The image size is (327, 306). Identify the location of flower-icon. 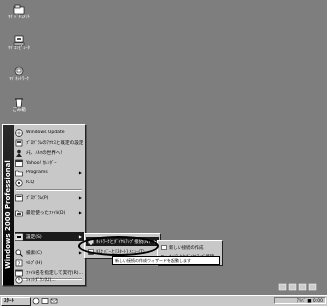
(19, 182).